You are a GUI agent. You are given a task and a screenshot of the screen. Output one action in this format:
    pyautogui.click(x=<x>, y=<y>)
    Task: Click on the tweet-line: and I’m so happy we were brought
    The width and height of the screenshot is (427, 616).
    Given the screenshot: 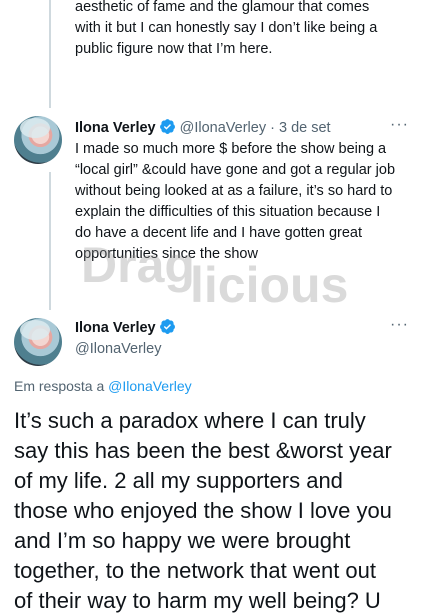 What is the action you would take?
    pyautogui.click(x=182, y=540)
    